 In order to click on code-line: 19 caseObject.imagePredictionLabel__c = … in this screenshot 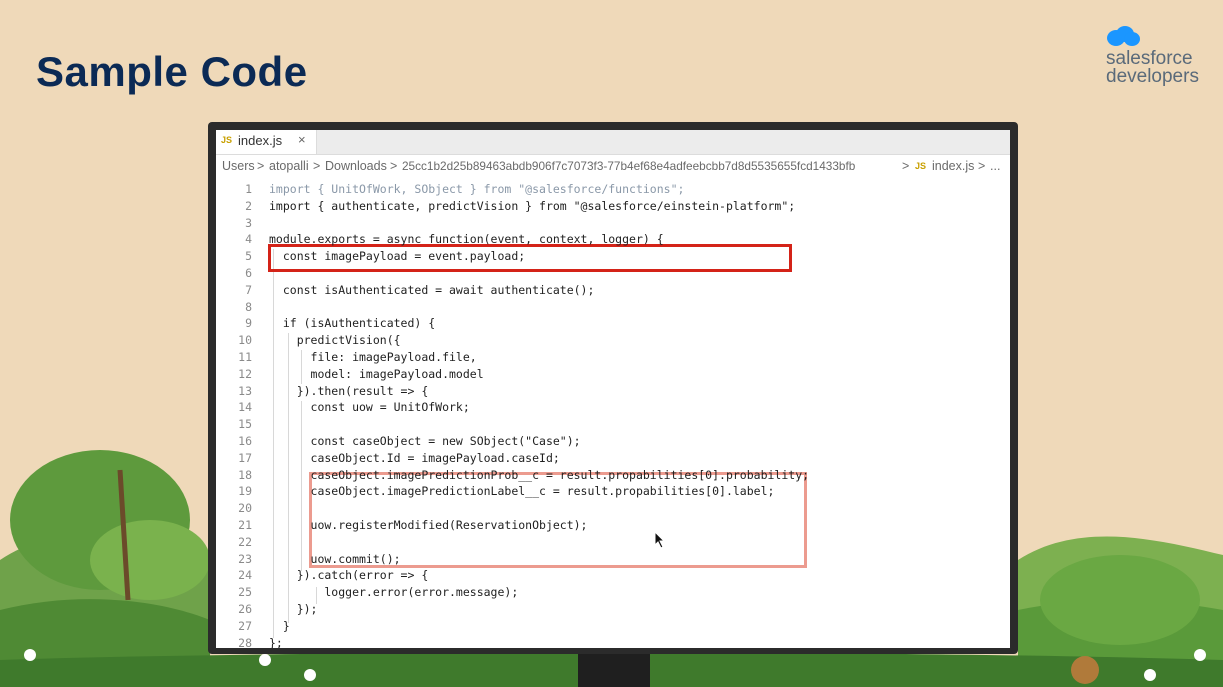, I will do `click(613, 491)`.